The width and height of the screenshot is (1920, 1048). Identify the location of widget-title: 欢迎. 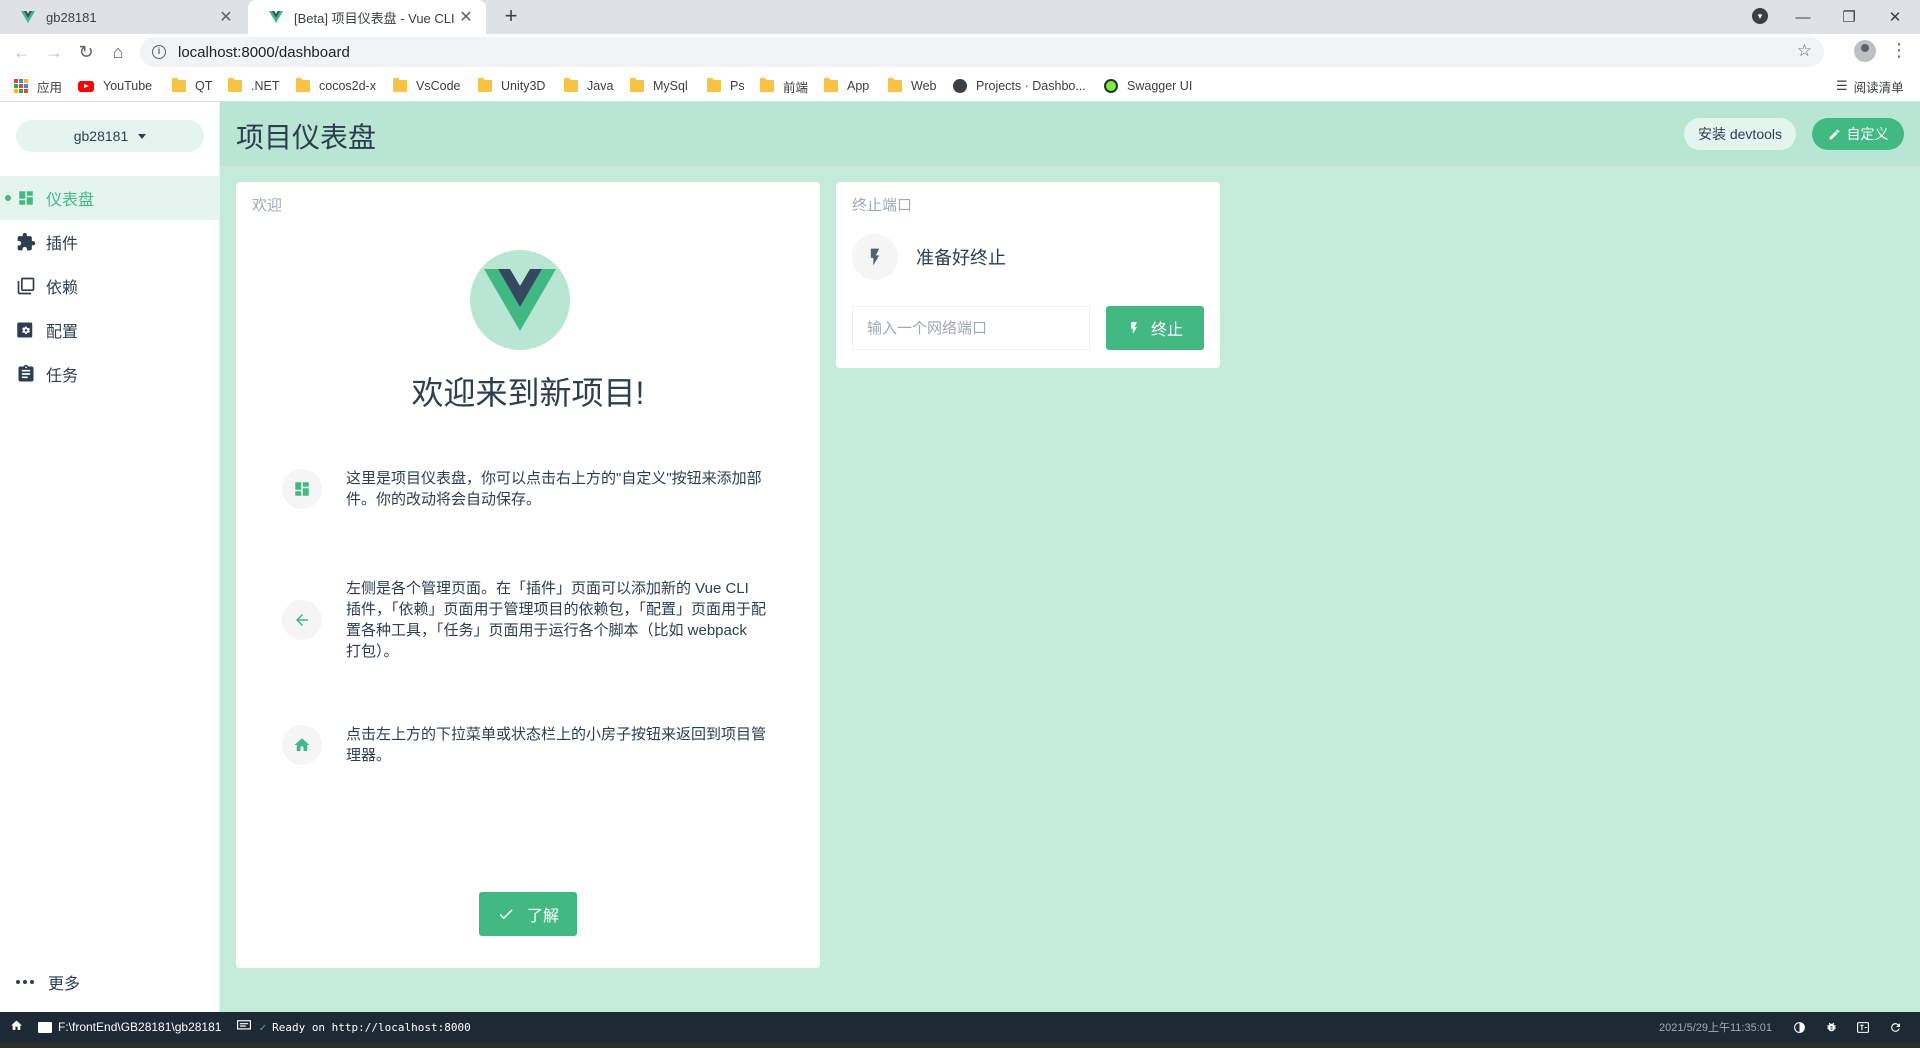
(267, 205).